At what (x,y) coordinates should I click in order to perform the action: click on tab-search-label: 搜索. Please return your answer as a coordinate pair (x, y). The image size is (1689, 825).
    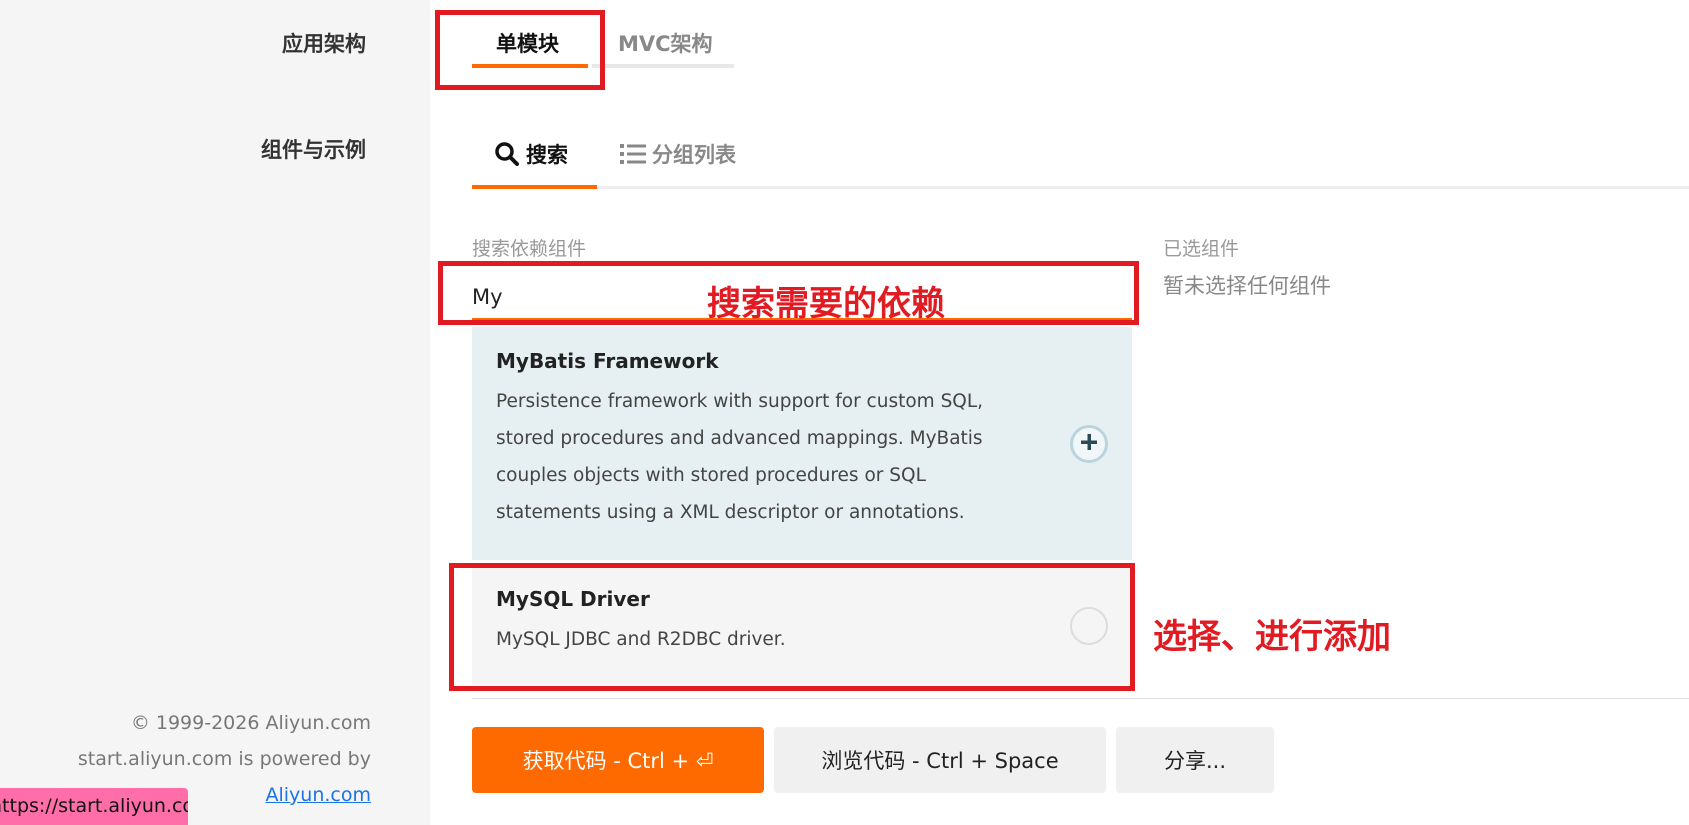
    Looking at the image, I should click on (547, 155).